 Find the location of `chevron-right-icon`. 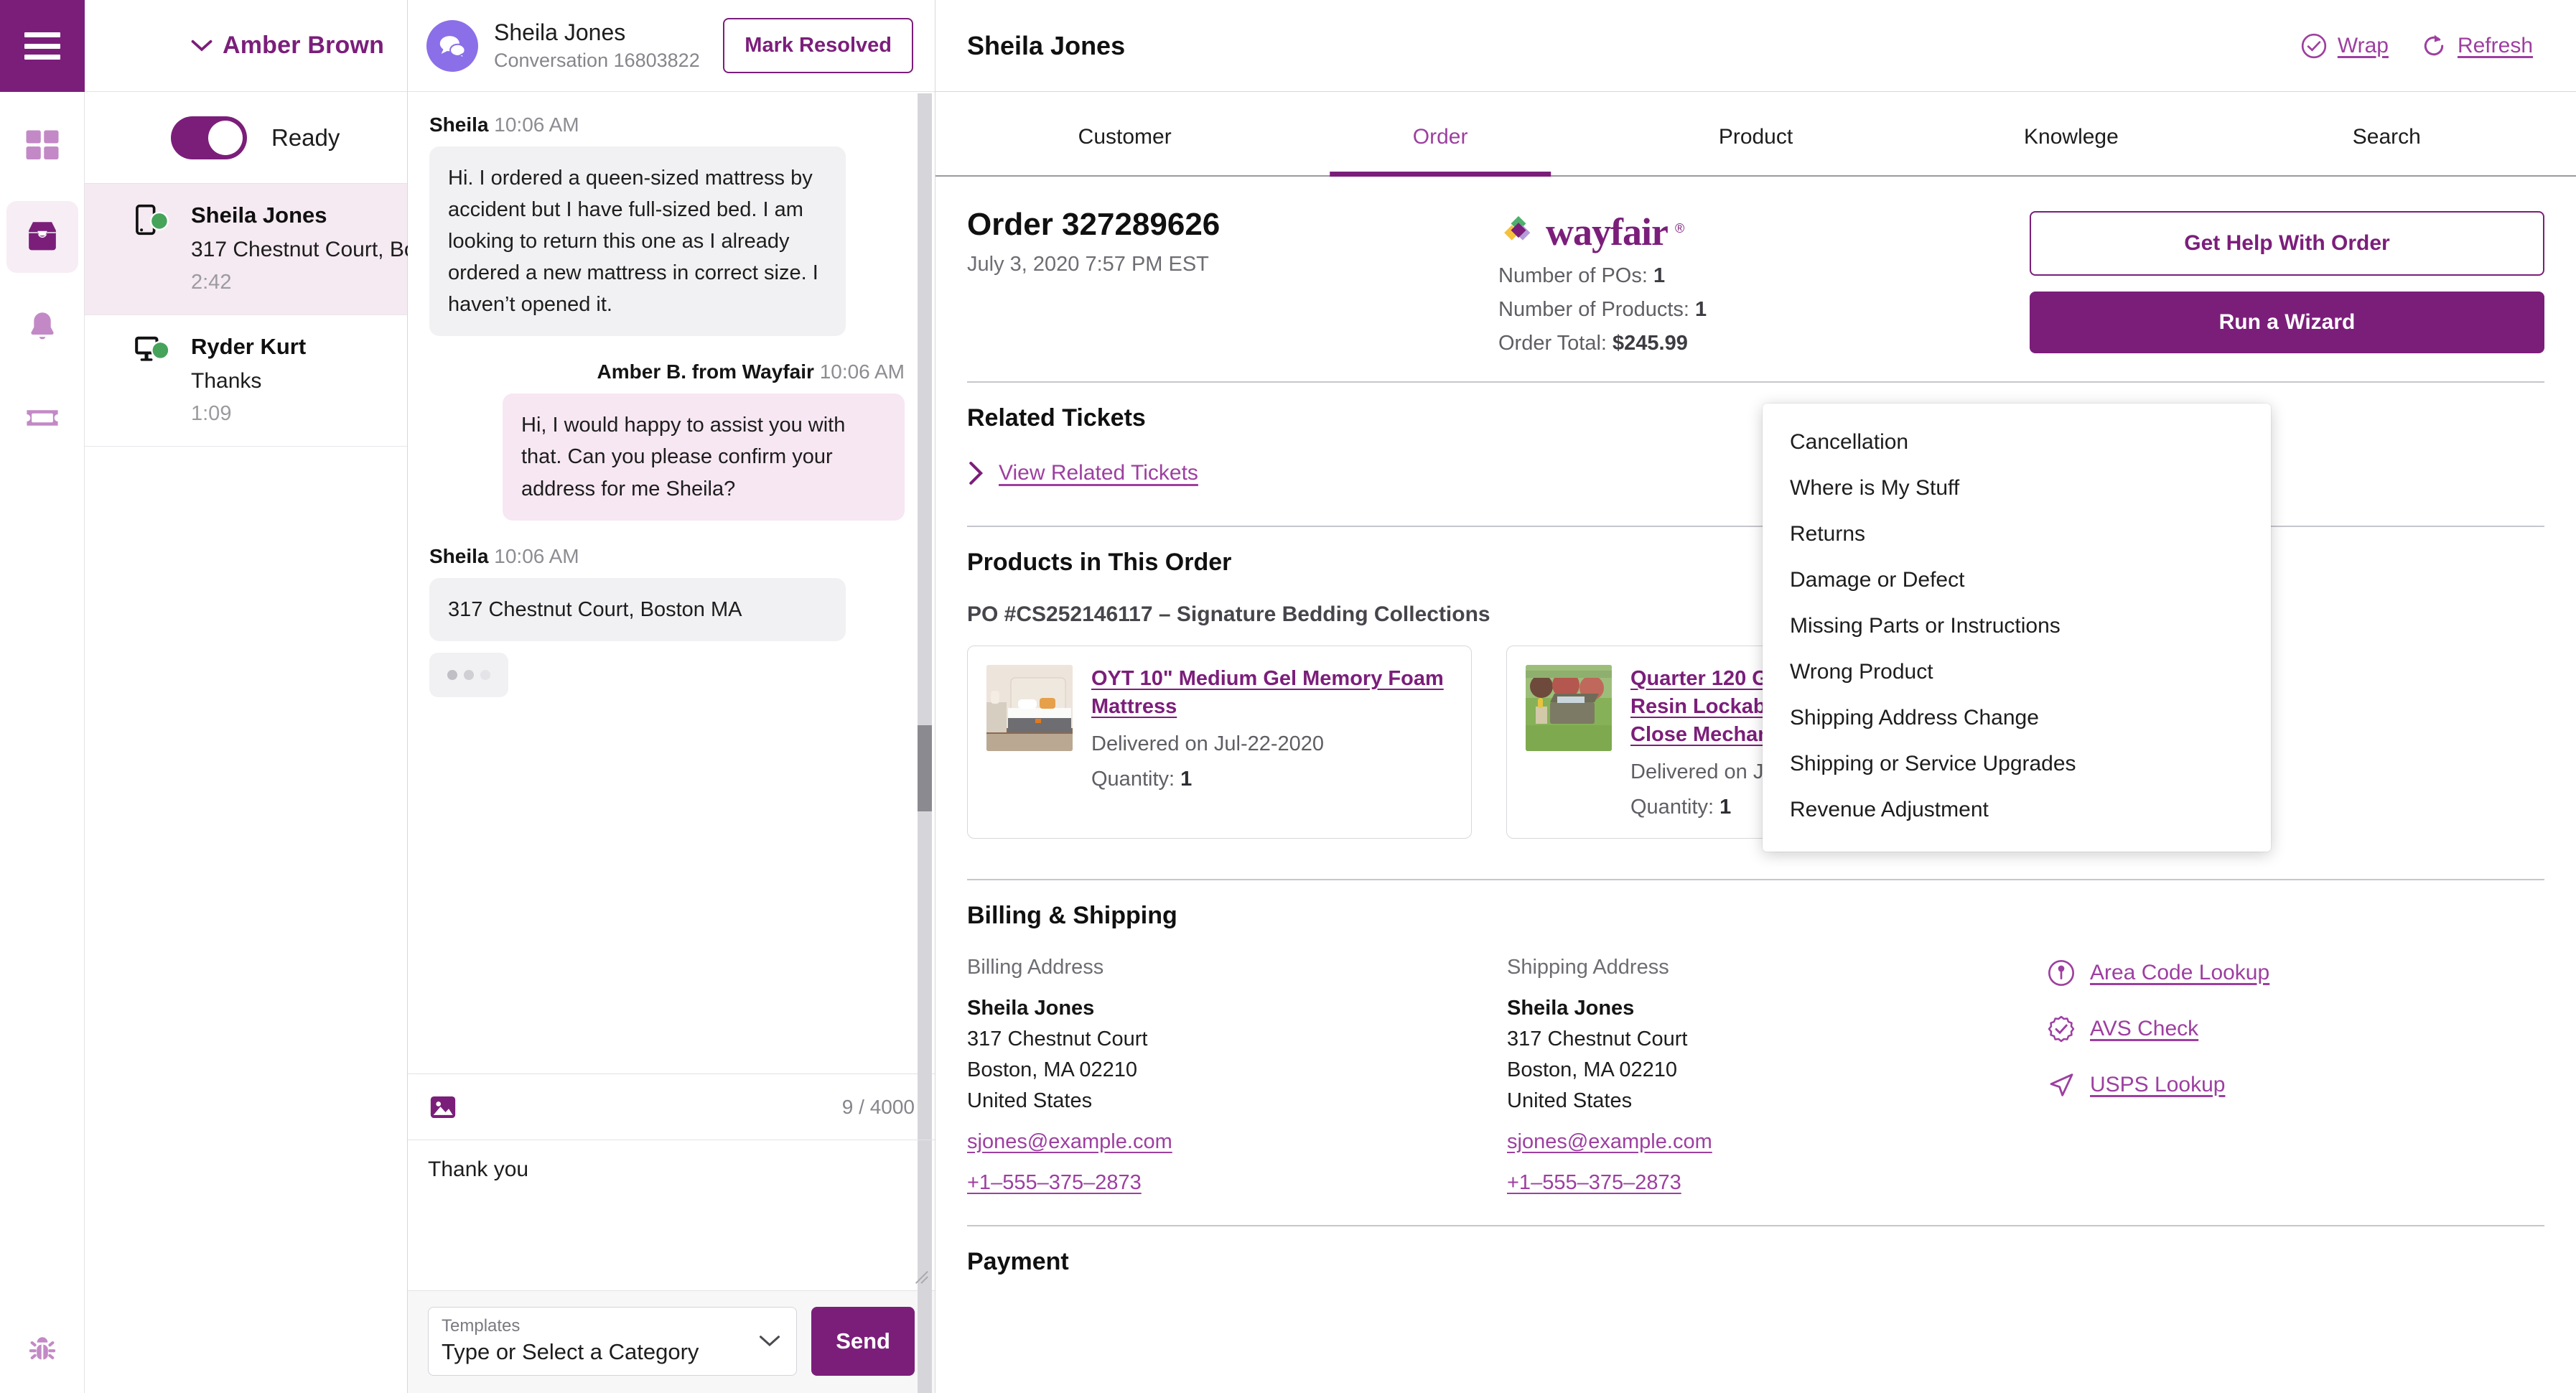

chevron-right-icon is located at coordinates (976, 474).